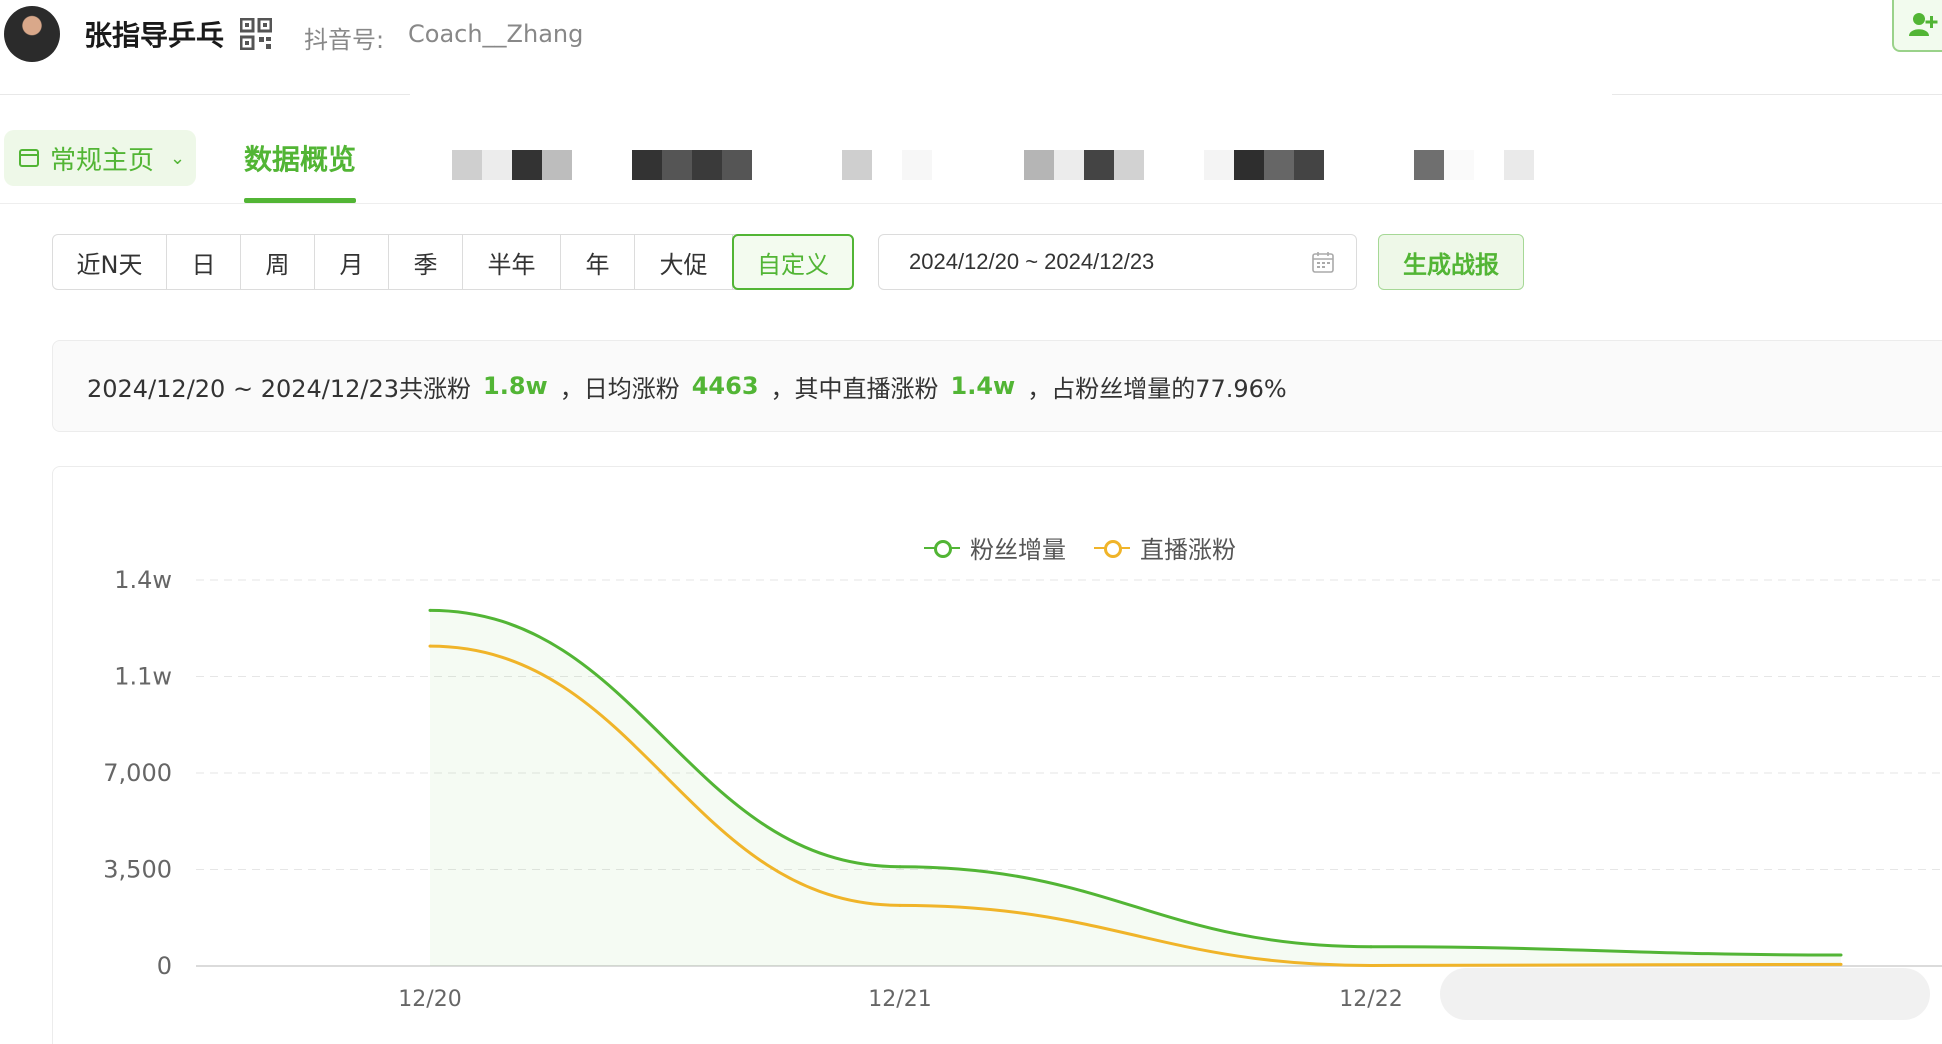 Image resolution: width=1942 pixels, height=1044 pixels. Describe the element at coordinates (137, 773) in the screenshot. I see `y-tick-label: 7,000` at that location.